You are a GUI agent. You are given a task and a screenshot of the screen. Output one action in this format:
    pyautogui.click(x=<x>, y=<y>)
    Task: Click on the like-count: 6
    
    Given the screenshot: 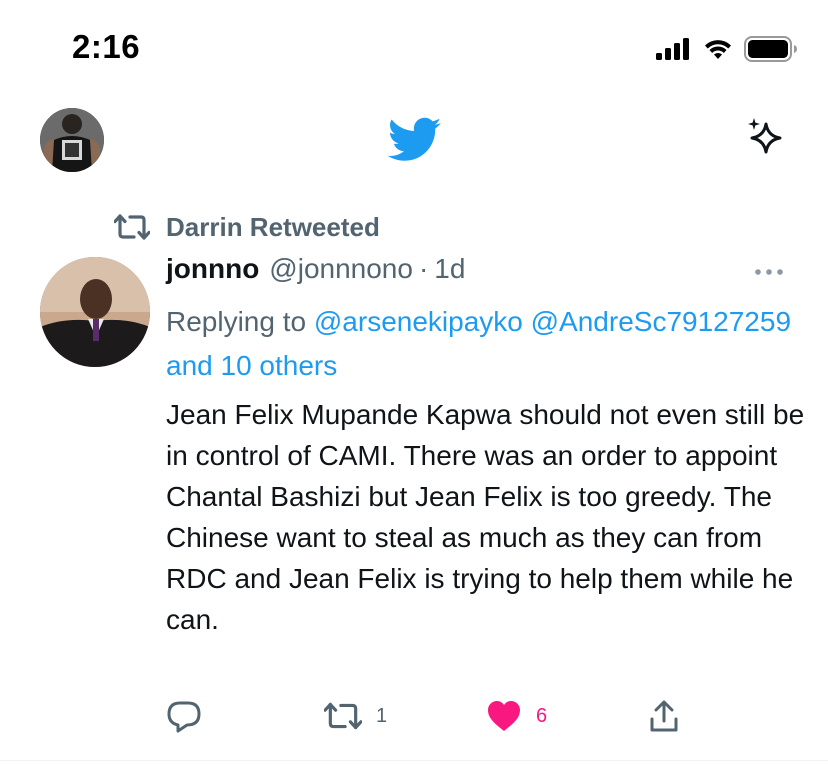 What is the action you would take?
    pyautogui.click(x=542, y=715)
    